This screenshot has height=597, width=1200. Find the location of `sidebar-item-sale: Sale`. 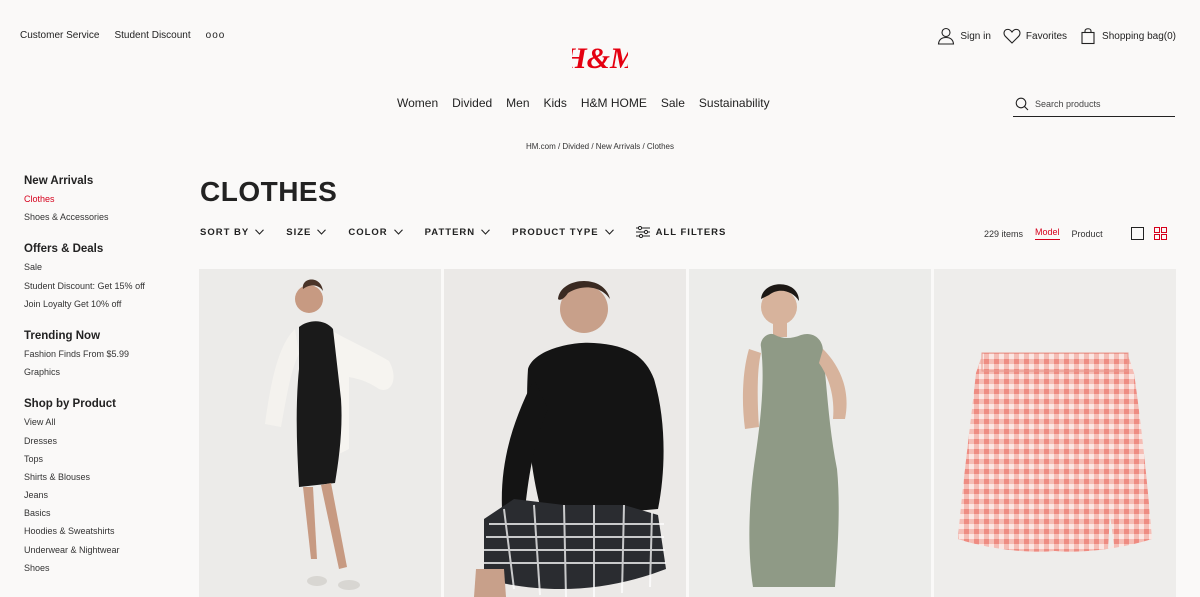

sidebar-item-sale: Sale is located at coordinates (104, 267).